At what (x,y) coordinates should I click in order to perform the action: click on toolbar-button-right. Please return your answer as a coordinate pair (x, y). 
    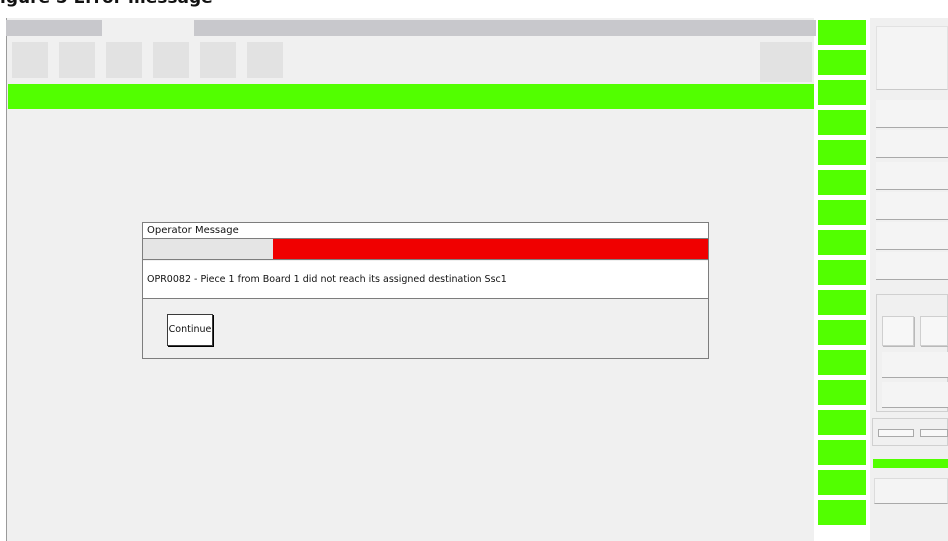
    Looking at the image, I should click on (786, 62).